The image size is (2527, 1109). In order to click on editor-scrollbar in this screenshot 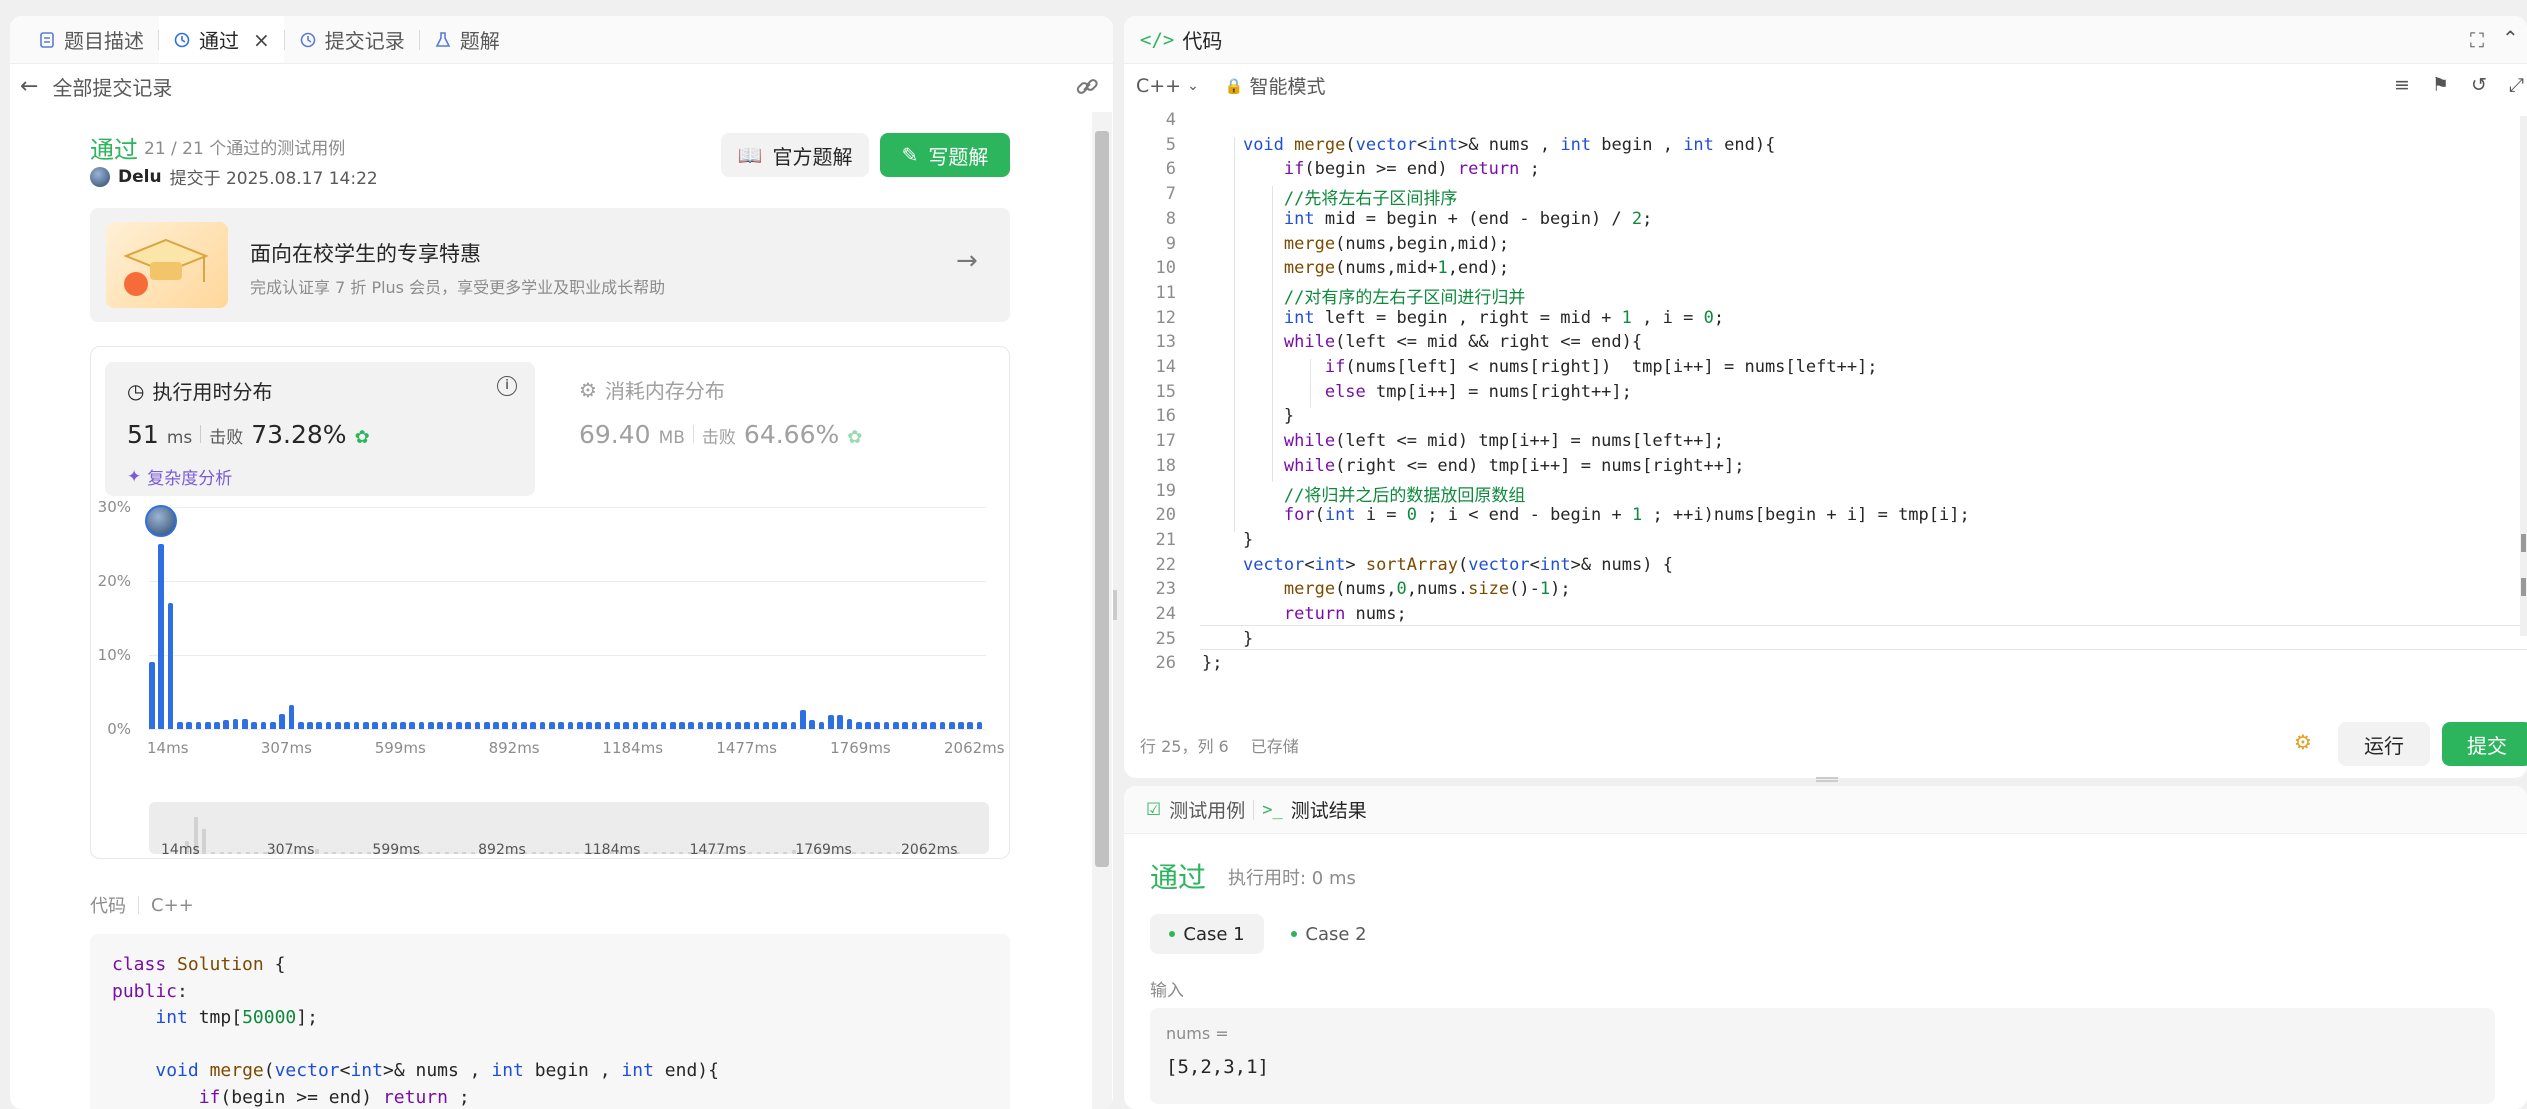, I will do `click(2523, 376)`.